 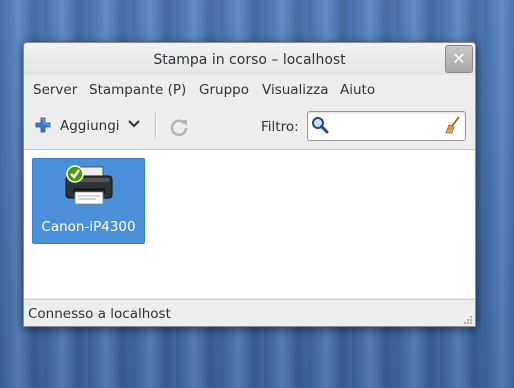 What do you see at coordinates (357, 90) in the screenshot?
I see `menu-help: Aiuto` at bounding box center [357, 90].